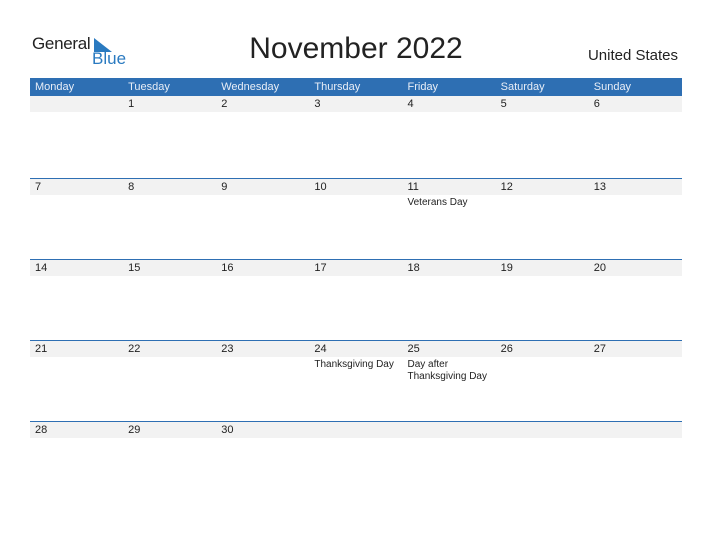  What do you see at coordinates (506, 349) in the screenshot?
I see `day-number: 26` at bounding box center [506, 349].